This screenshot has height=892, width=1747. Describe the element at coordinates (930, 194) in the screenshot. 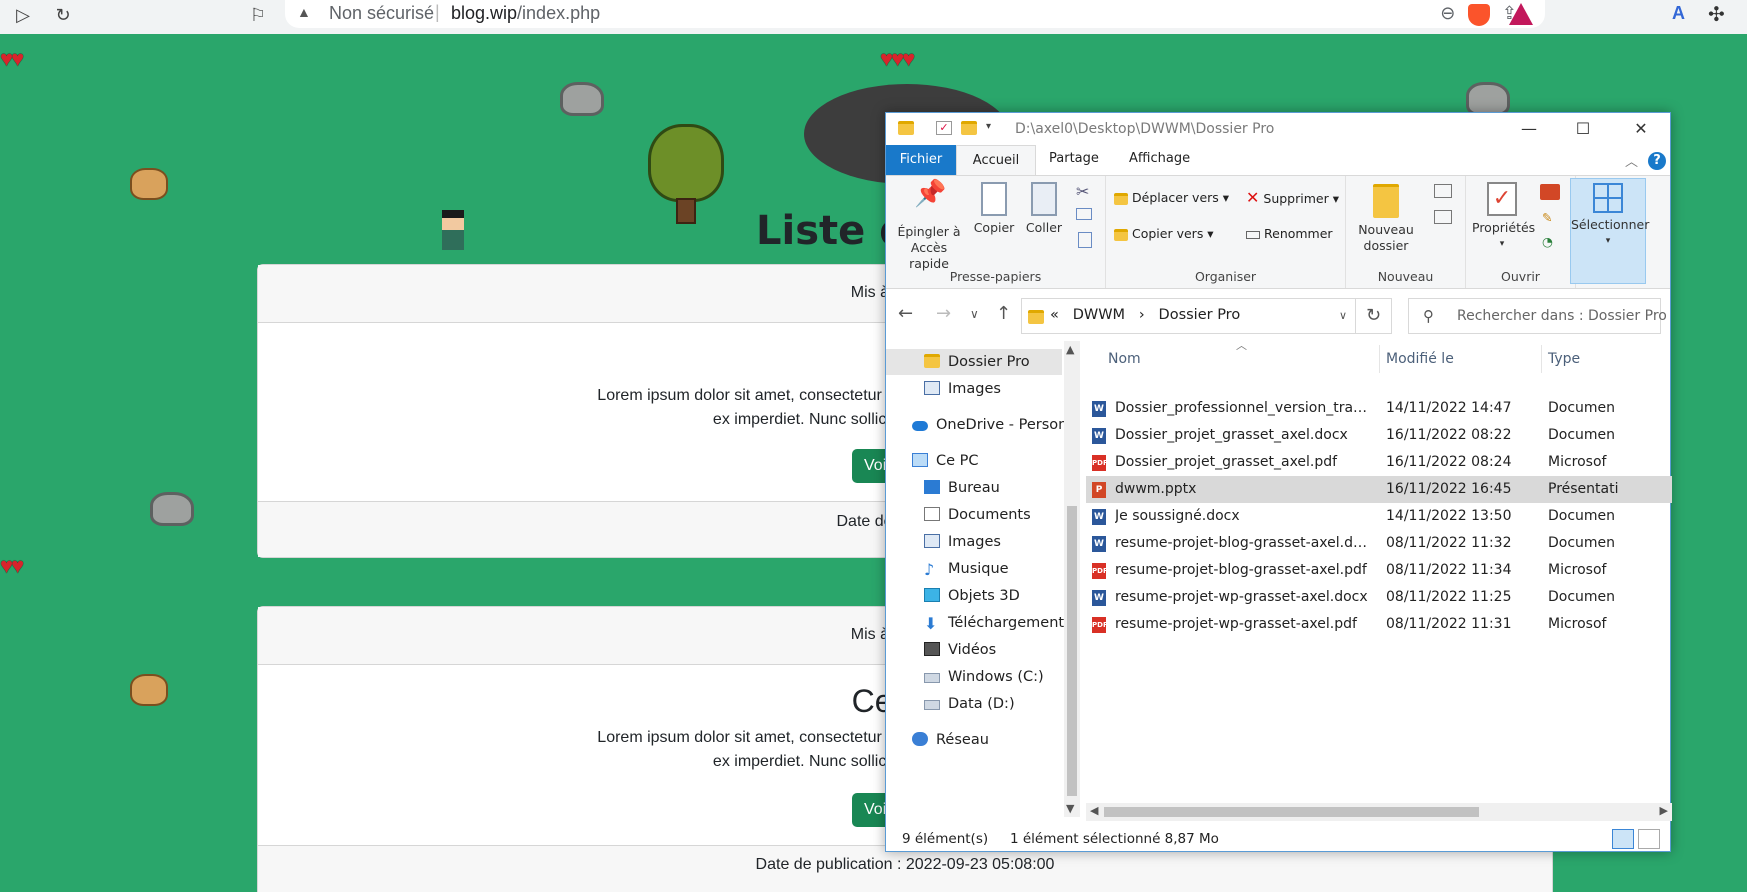

I see `pin-icon: 📌` at that location.